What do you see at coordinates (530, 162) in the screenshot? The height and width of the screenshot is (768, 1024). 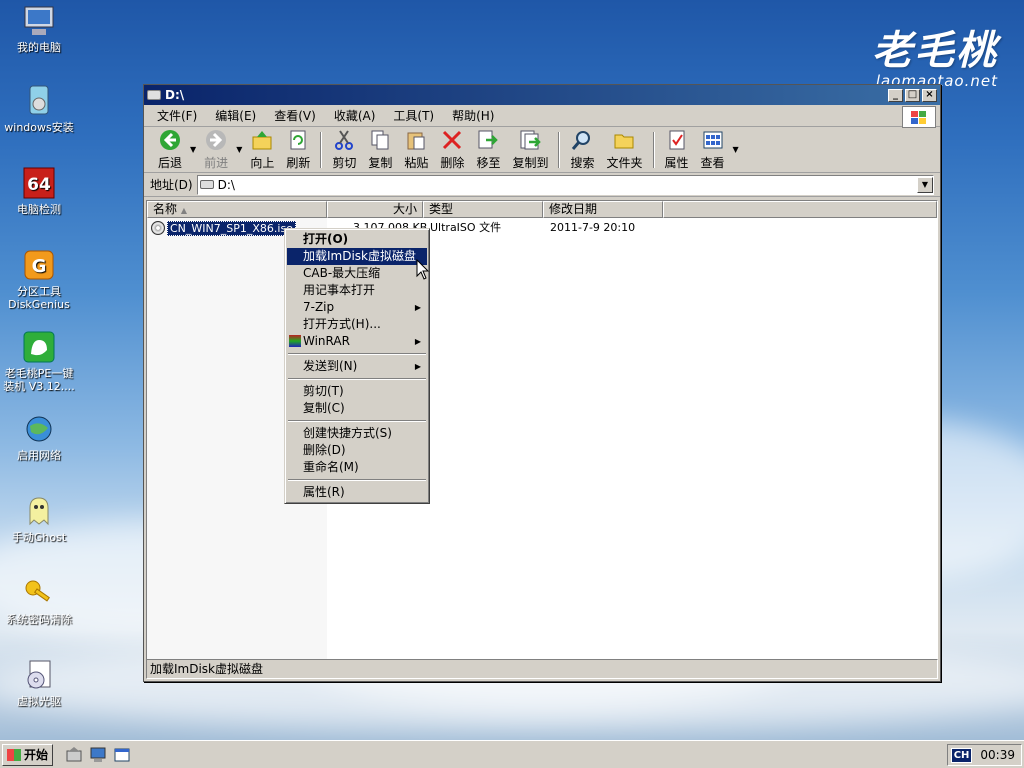 I see `copy-to-label: 复制到` at bounding box center [530, 162].